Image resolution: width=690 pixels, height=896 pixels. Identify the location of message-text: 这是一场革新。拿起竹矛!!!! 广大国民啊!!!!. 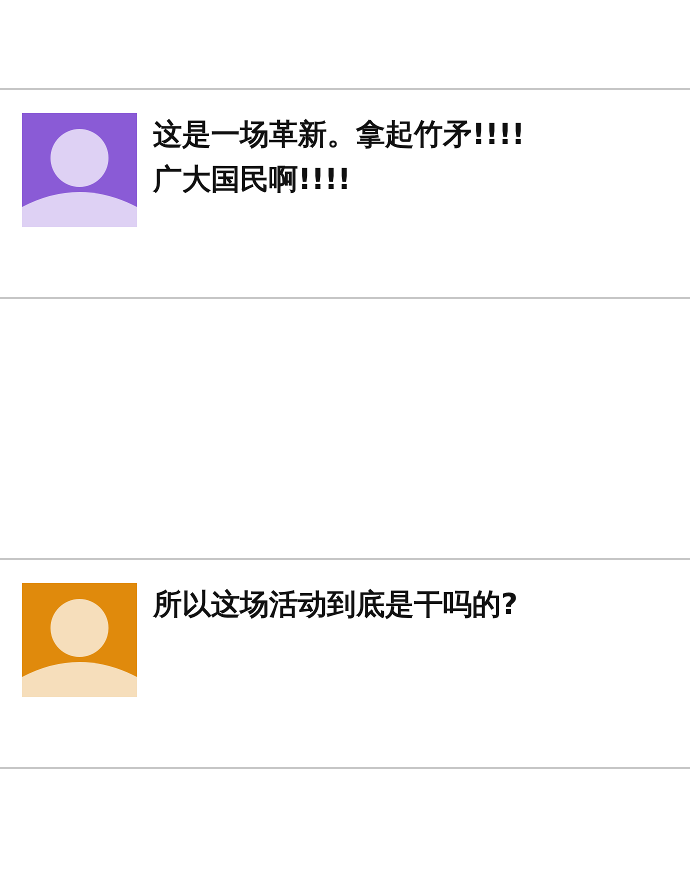
(339, 157).